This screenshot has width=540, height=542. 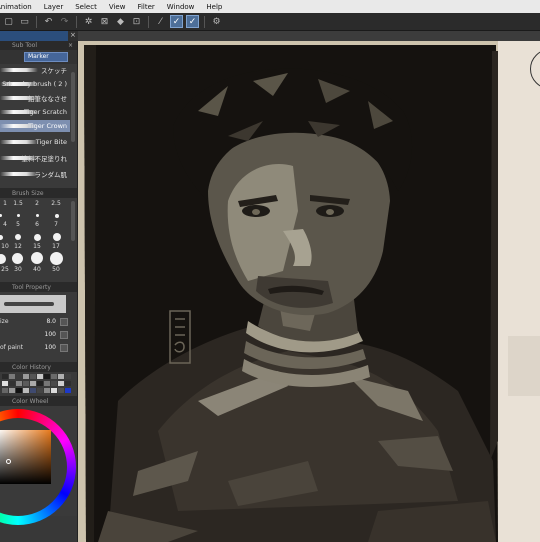 I want to click on brush-item: Srixx dry brush ( 2 ), so click(x=35, y=84).